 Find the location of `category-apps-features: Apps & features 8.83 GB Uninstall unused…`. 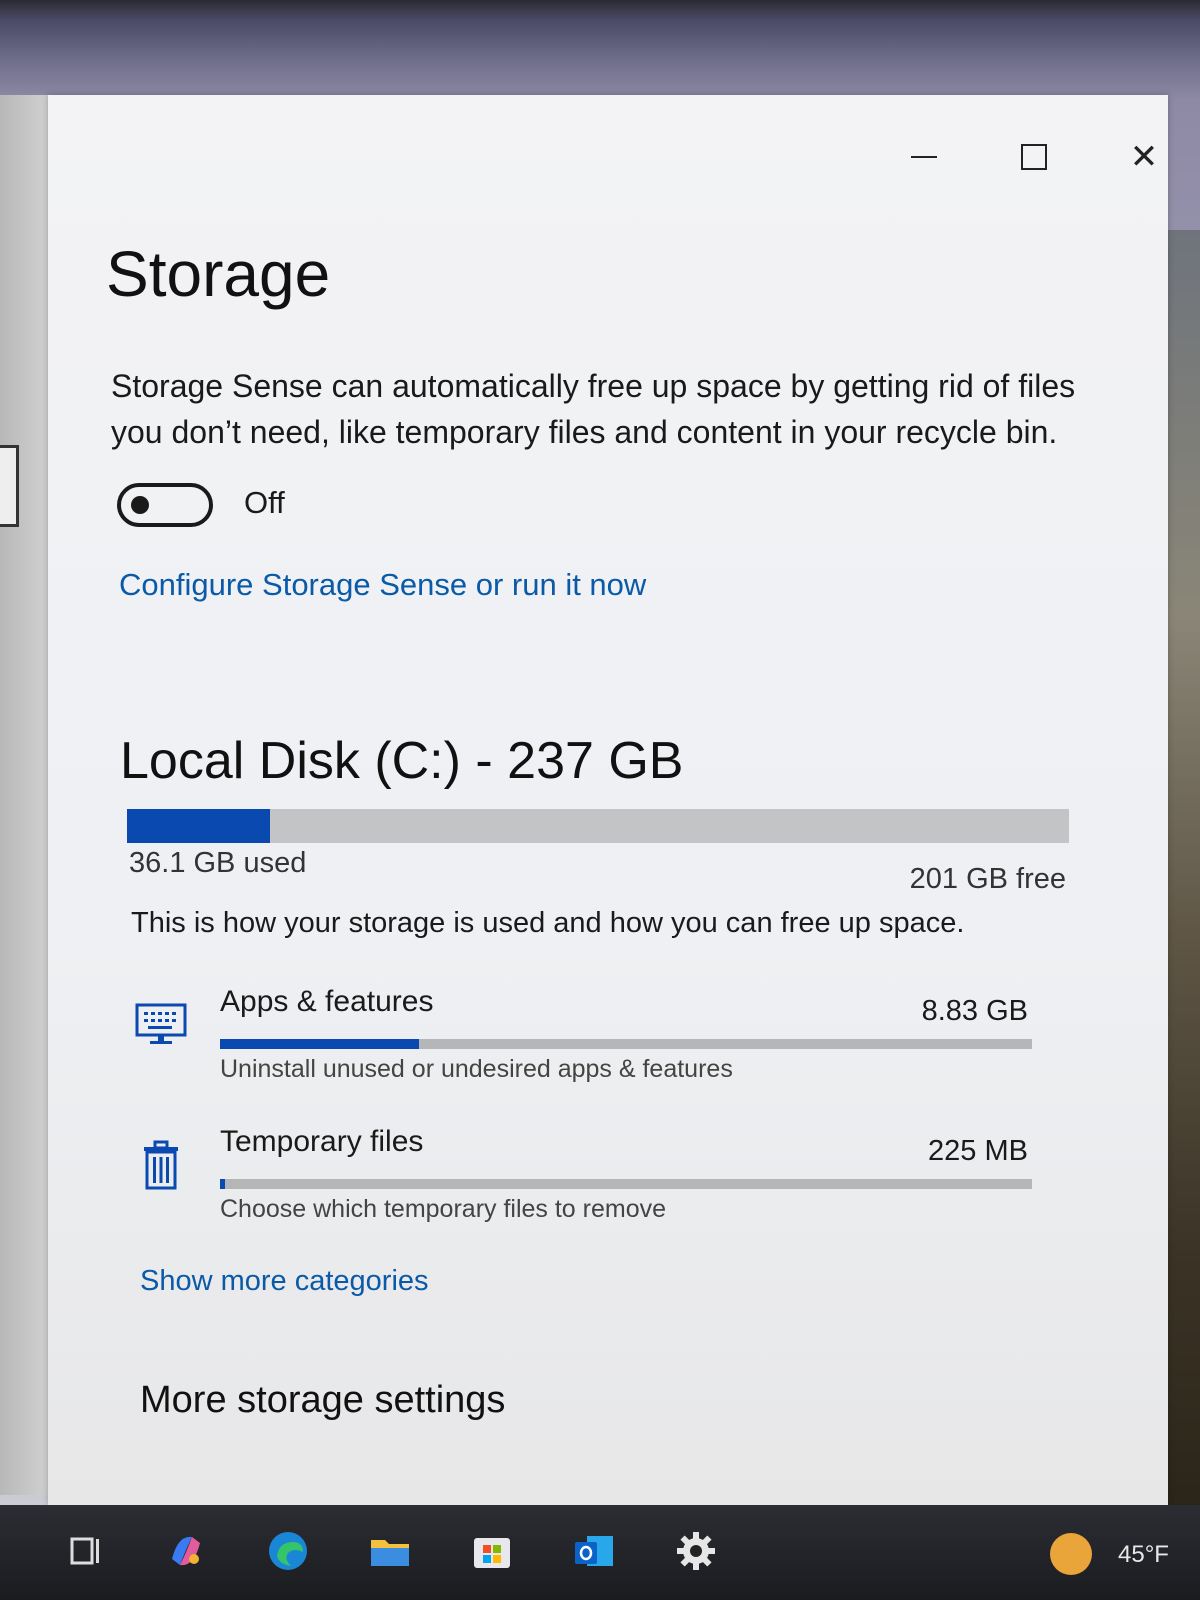

category-apps-features: Apps & features 8.83 GB Uninstall unused… is located at coordinates (583, 1045).